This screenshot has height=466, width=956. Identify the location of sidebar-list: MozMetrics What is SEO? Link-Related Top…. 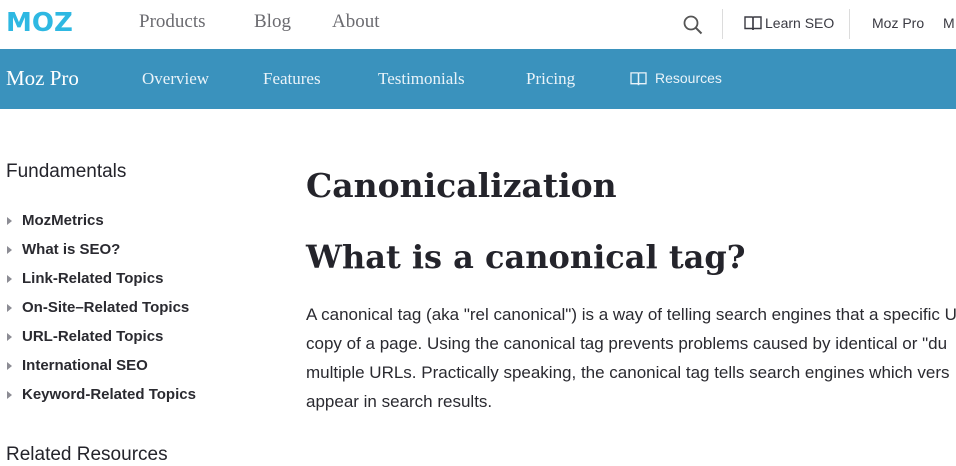
(101, 307).